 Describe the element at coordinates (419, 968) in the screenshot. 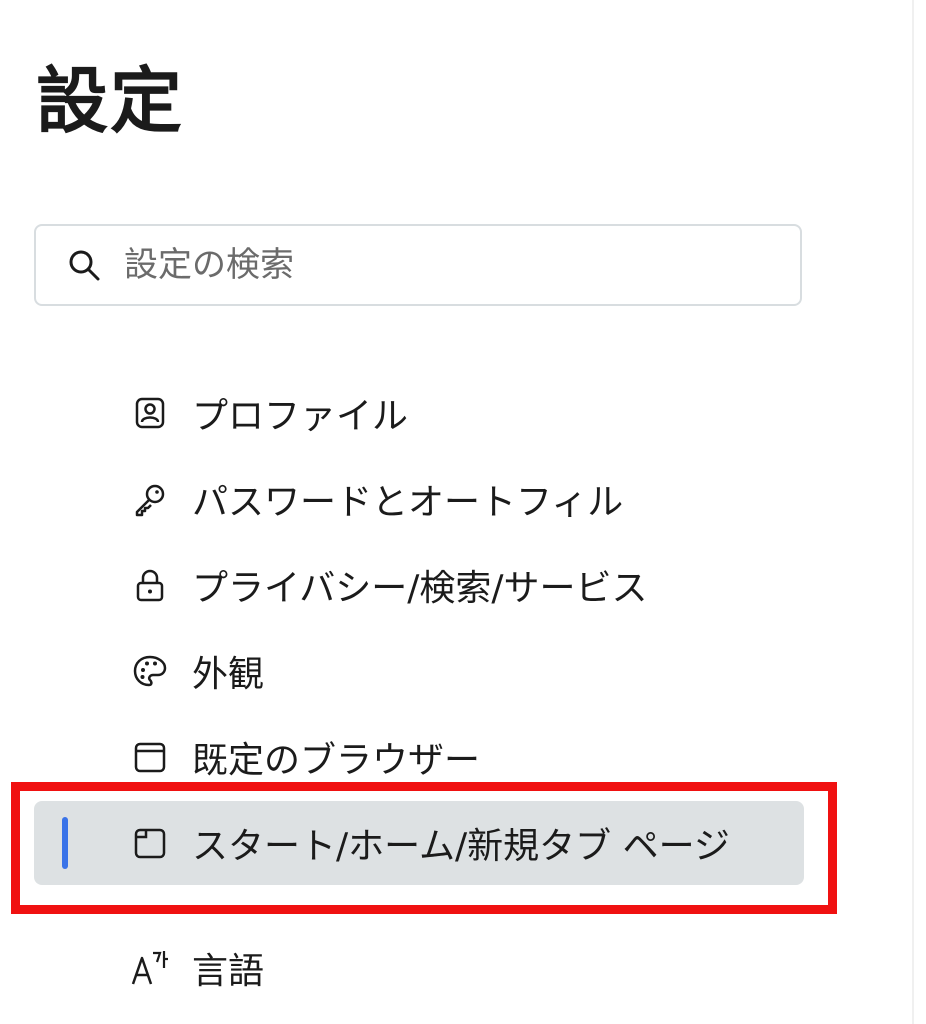

I see `nav-item-languages: 言語` at that location.